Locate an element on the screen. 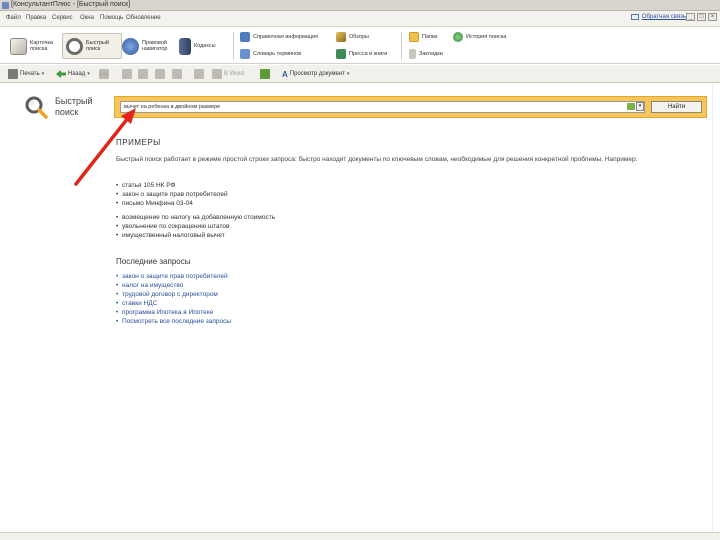  history-button: История поиска is located at coordinates (479, 37).